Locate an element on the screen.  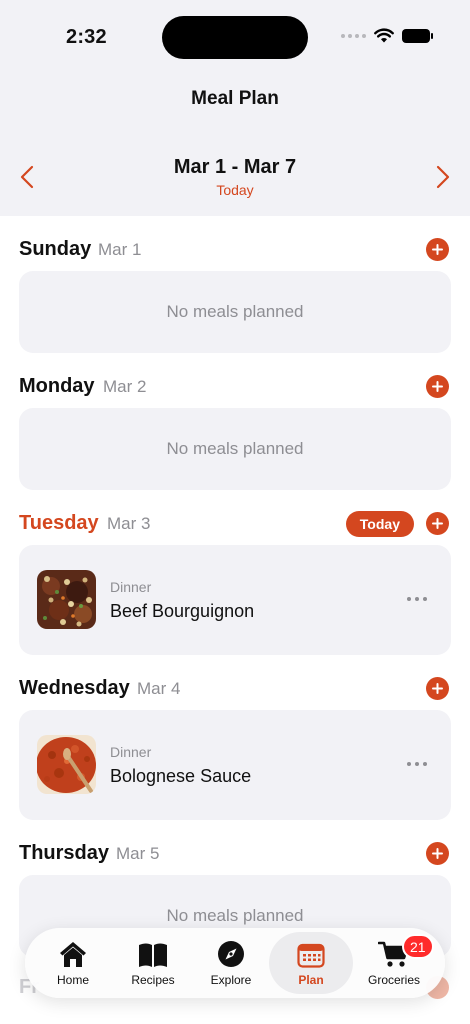
status-time: 2:32 is located at coordinates (86, 37).